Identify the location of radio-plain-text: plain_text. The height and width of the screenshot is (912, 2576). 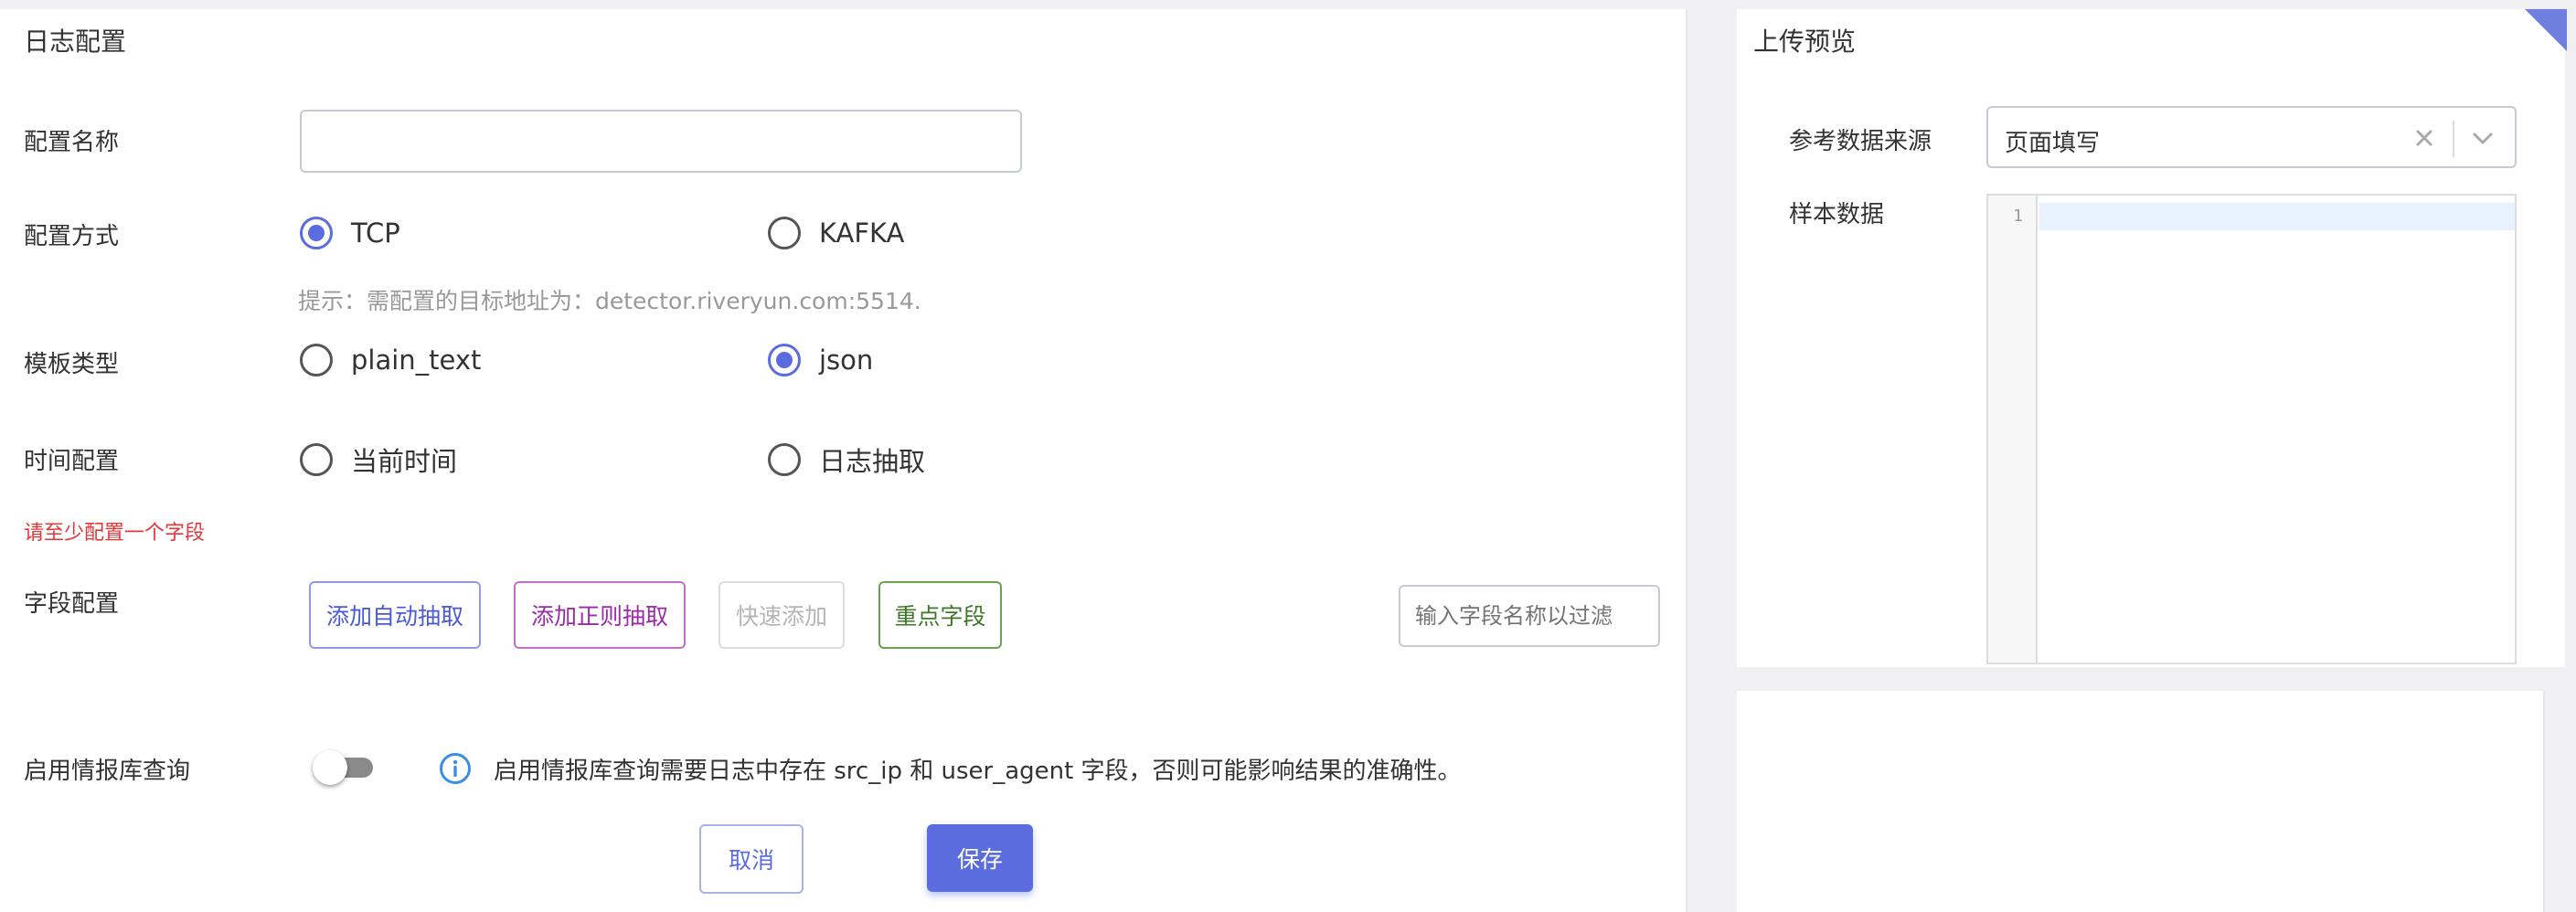
(391, 360).